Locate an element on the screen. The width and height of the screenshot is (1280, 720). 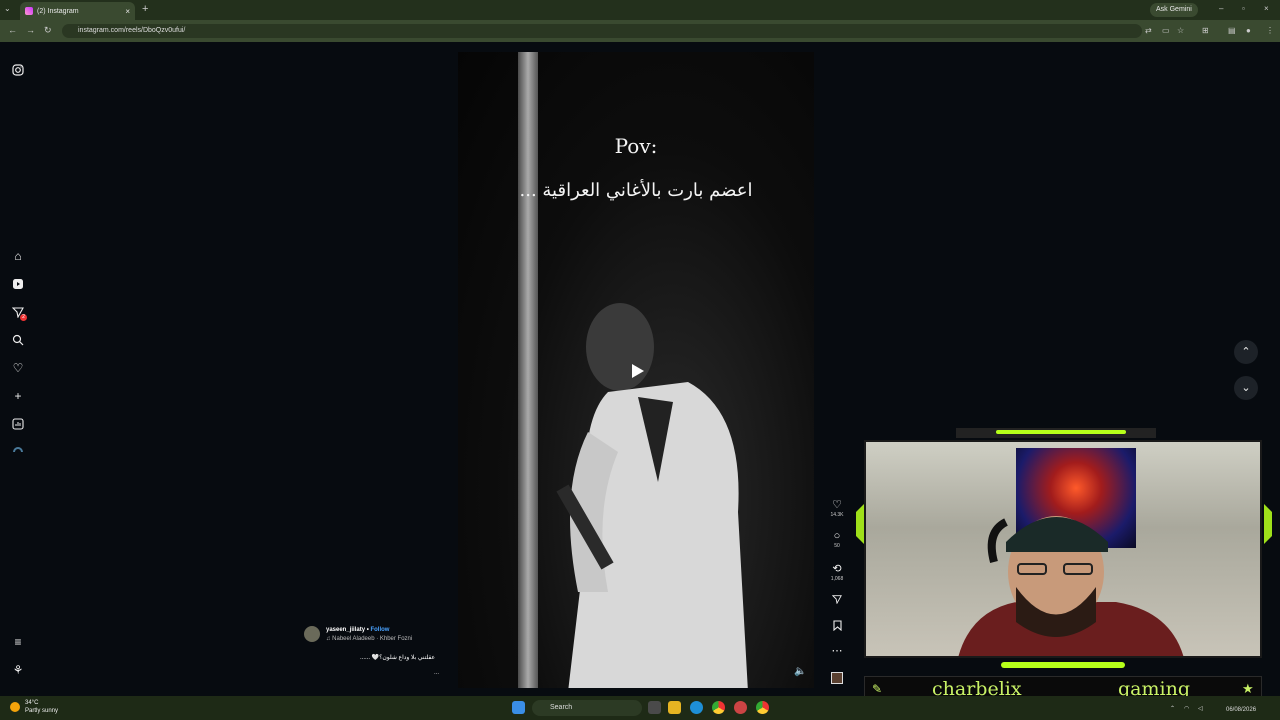
volume-tray-icon: ◁ is located at coordinates (1200, 708).